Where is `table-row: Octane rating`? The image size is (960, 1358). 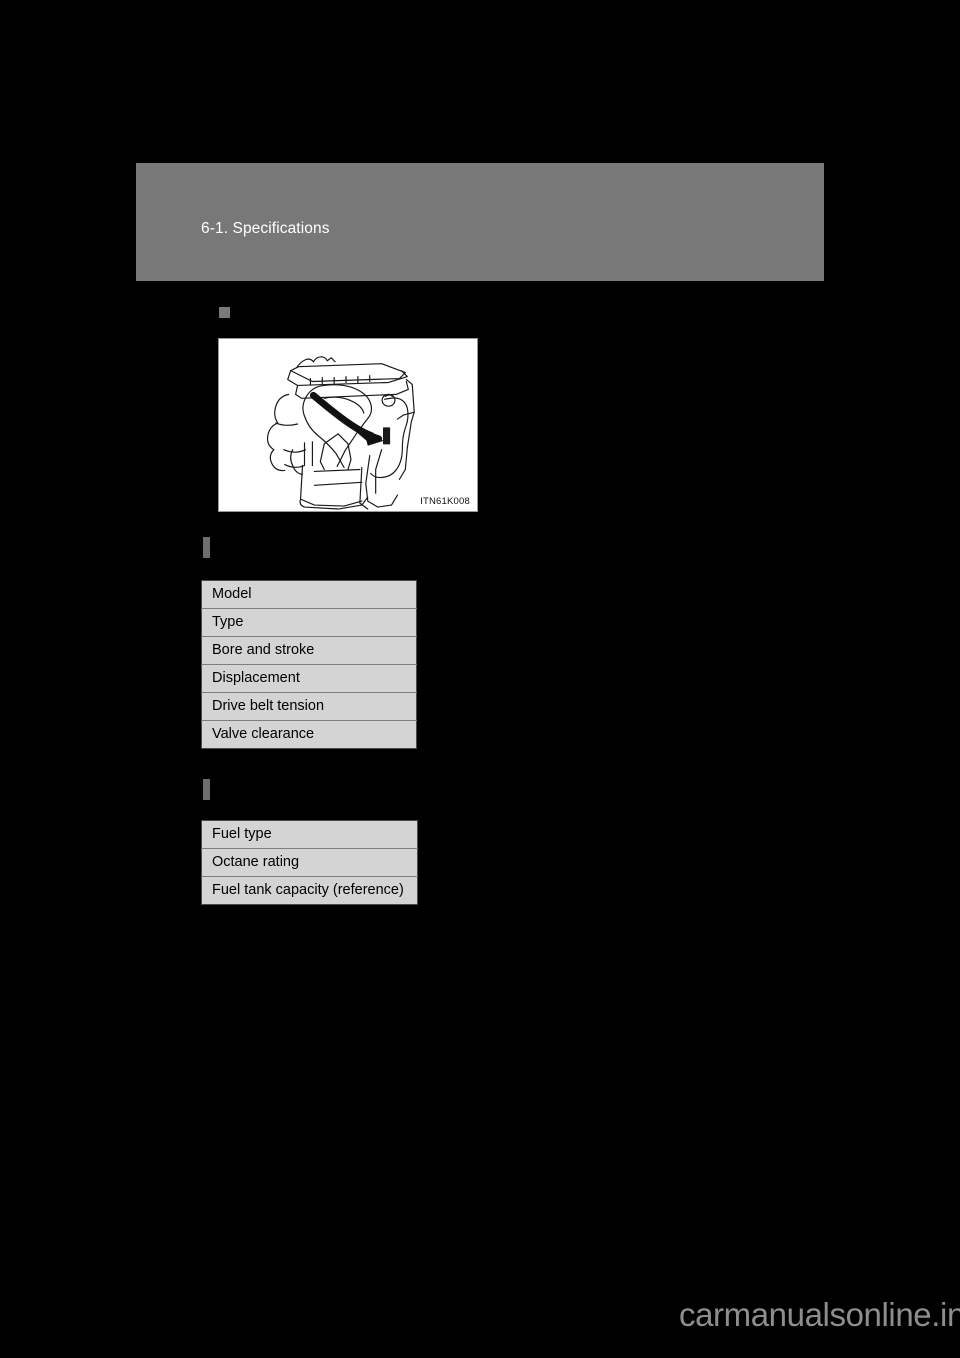
table-row: Octane rating is located at coordinates (309, 862).